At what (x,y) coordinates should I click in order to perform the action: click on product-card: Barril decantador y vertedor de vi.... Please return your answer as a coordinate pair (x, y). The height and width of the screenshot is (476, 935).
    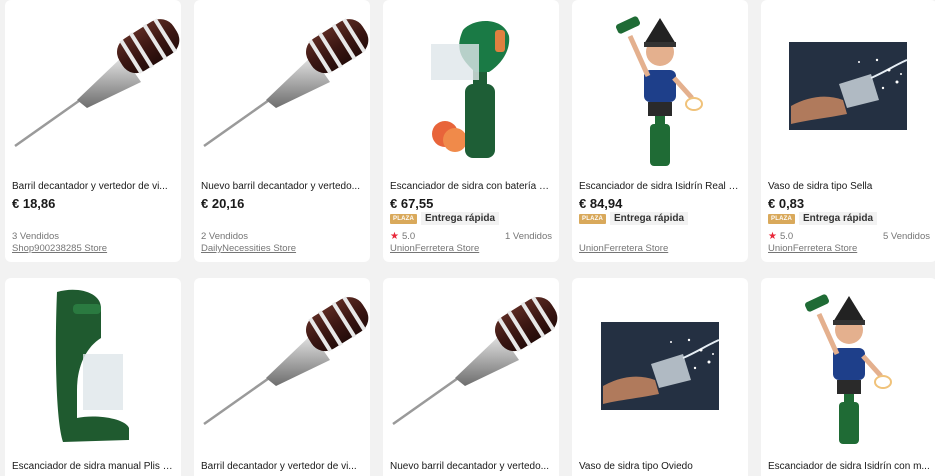
    Looking at the image, I should click on (282, 377).